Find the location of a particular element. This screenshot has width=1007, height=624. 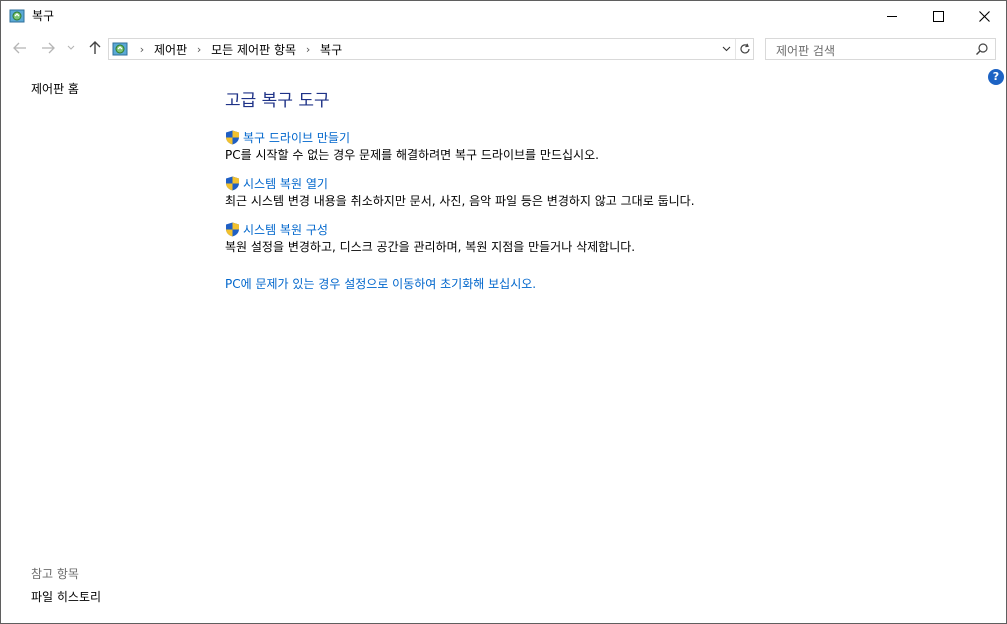

close-icon is located at coordinates (984, 16).